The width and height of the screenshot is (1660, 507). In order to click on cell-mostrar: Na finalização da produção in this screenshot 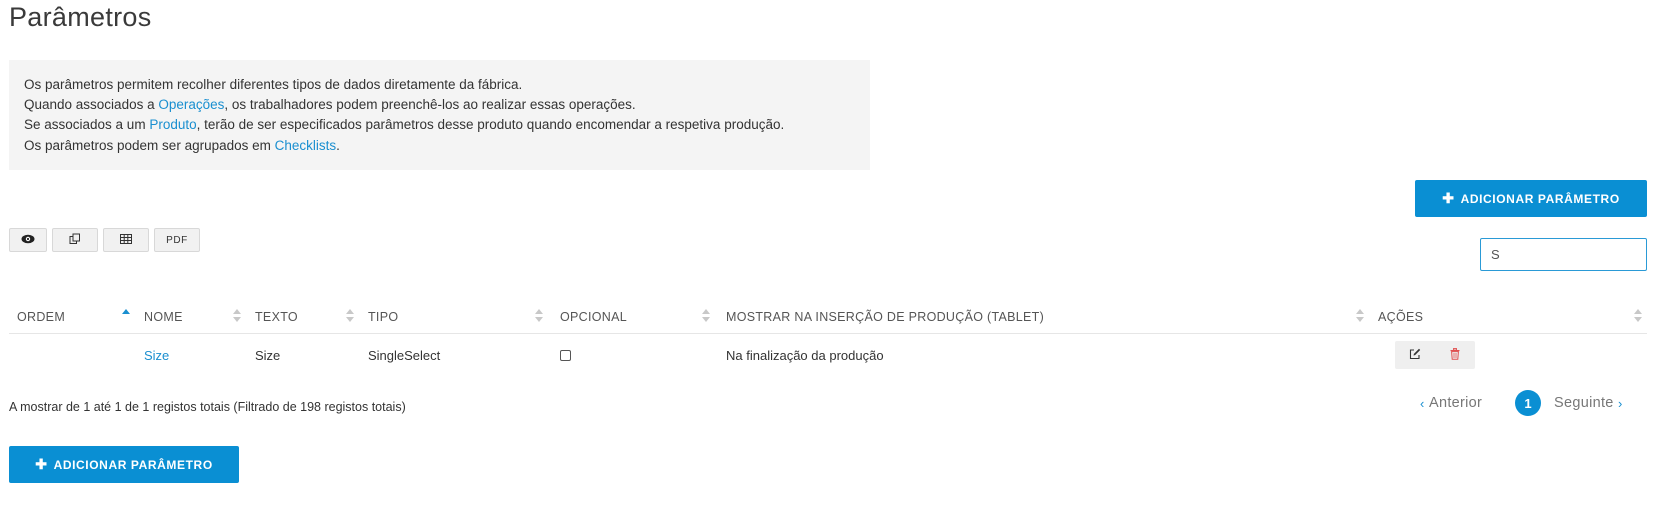, I will do `click(805, 355)`.